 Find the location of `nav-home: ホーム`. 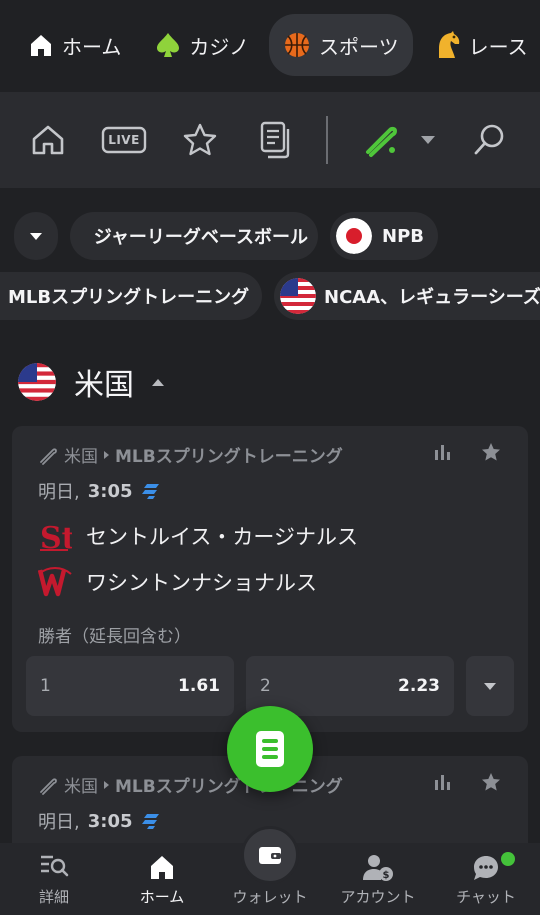

nav-home: ホーム is located at coordinates (162, 879).